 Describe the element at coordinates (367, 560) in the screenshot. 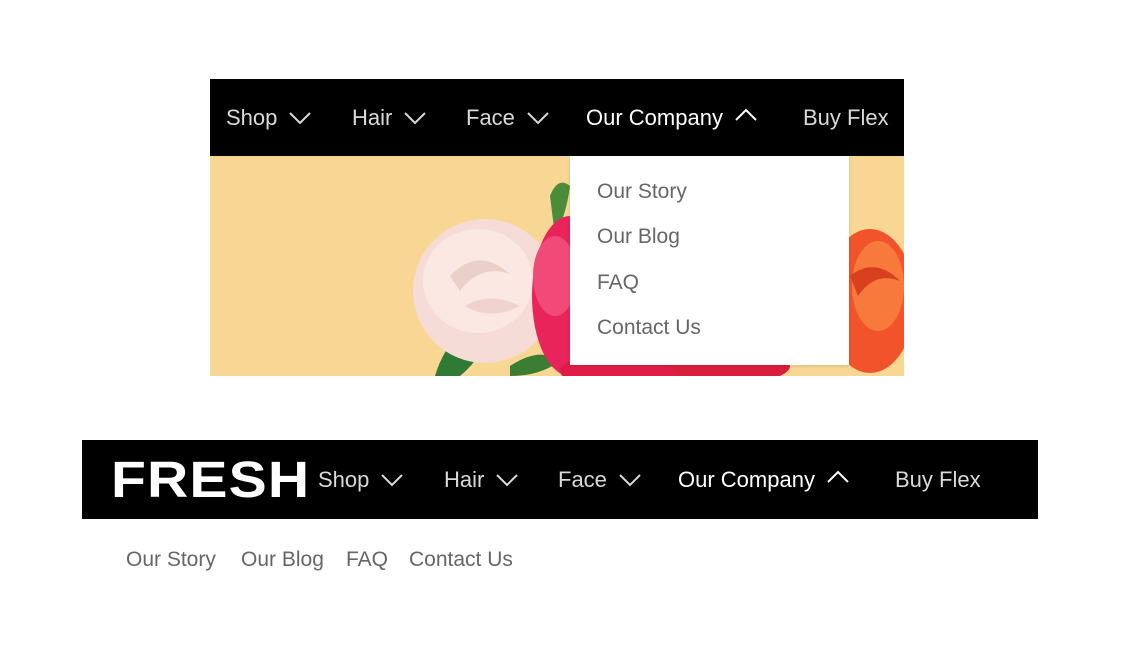

I see `subnav-item-faq: FAQ` at that location.